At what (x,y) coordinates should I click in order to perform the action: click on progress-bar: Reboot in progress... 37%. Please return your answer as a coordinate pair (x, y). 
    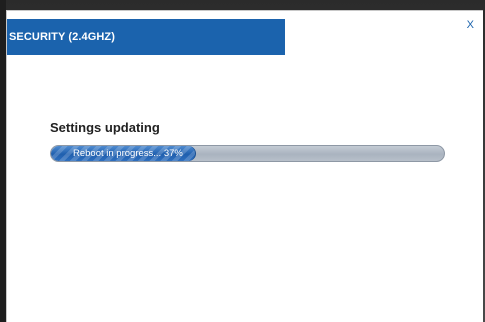
    Looking at the image, I should click on (247, 153).